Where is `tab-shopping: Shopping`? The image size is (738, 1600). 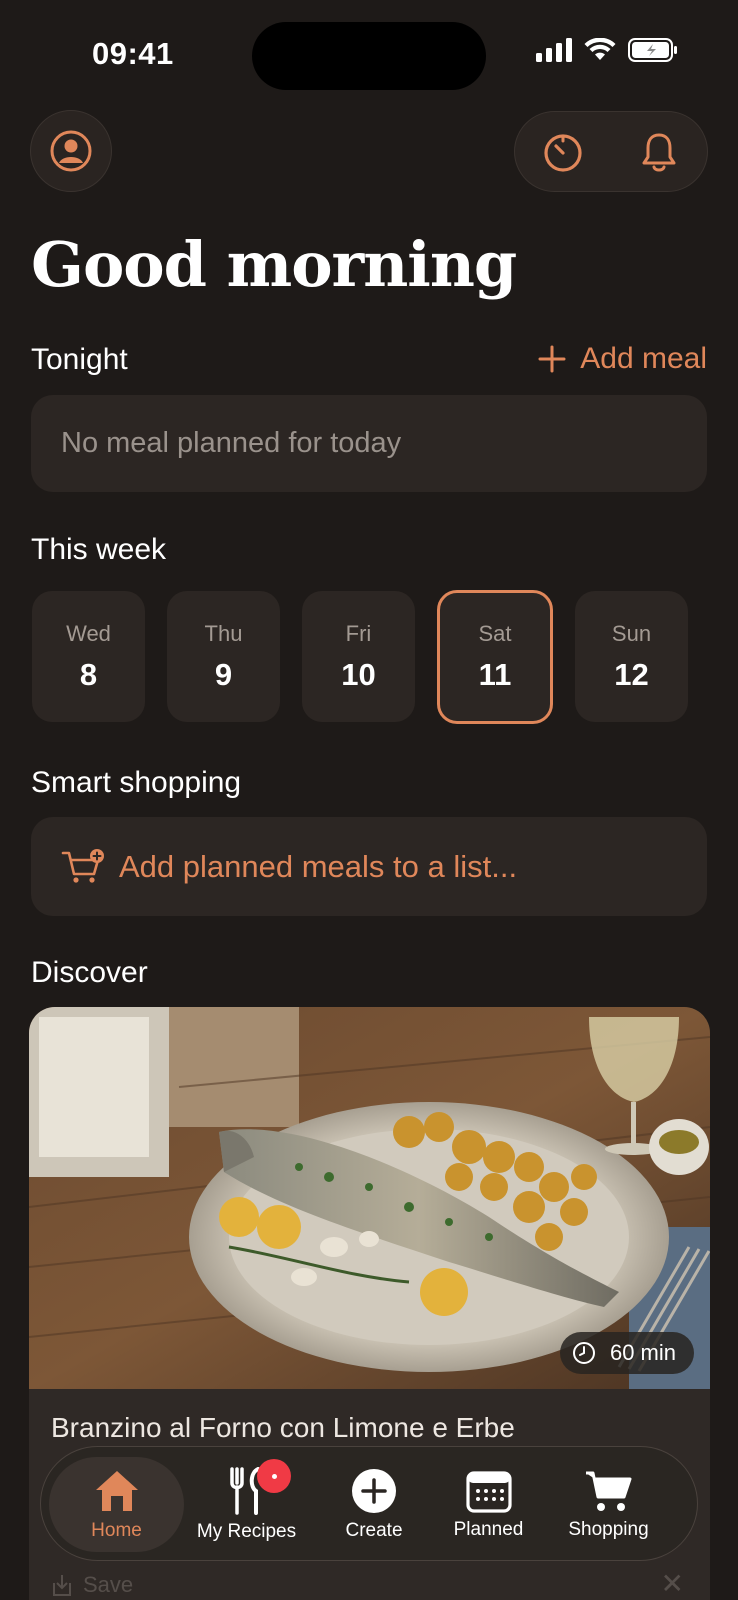
tab-shopping: Shopping is located at coordinates (608, 1504).